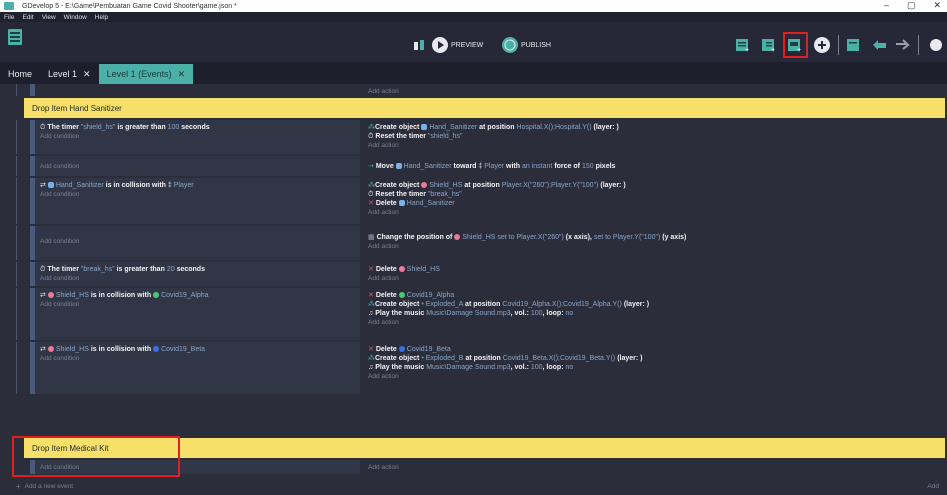  Describe the element at coordinates (96, 456) in the screenshot. I see `highlight-box-medical-kit` at that location.